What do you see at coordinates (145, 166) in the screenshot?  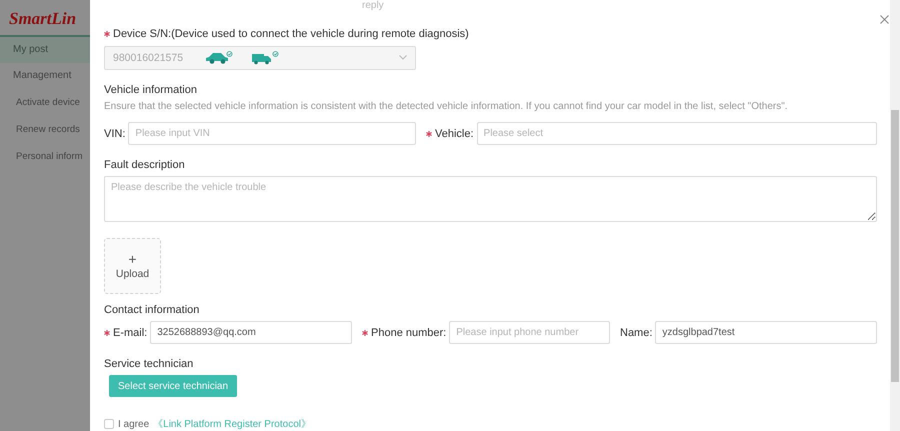 I see `section-heading: Fault description` at bounding box center [145, 166].